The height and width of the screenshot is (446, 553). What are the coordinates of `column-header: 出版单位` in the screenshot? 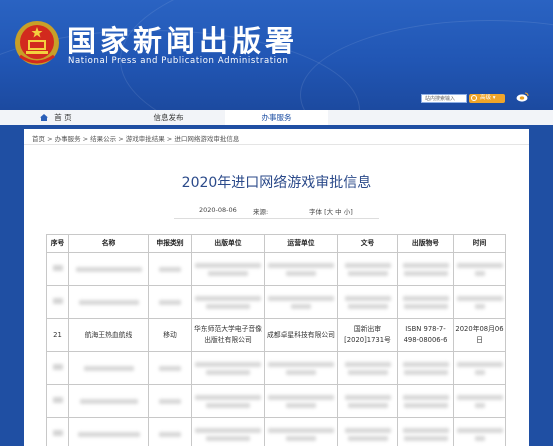 It's located at (228, 243).